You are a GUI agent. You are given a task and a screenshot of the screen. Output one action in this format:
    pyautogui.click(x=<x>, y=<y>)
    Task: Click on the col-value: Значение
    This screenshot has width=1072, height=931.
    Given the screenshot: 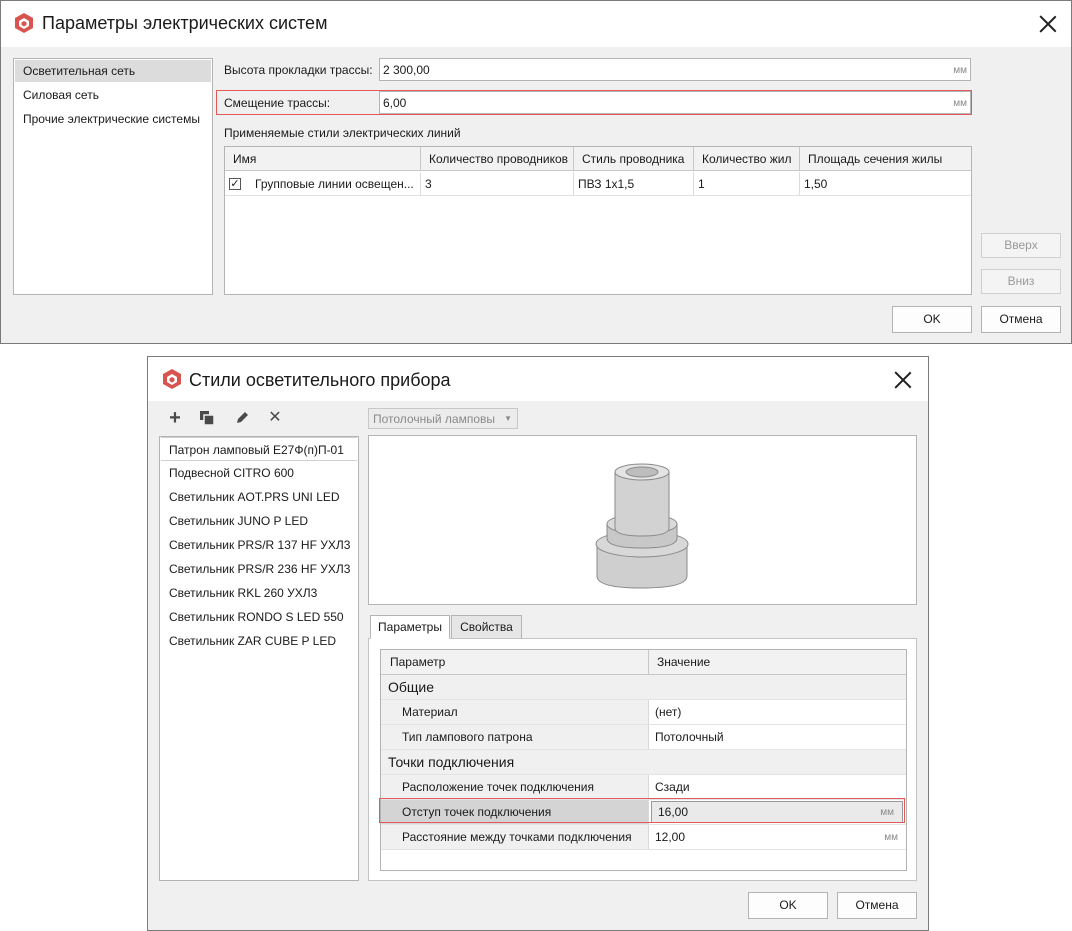 What is the action you would take?
    pyautogui.click(x=684, y=662)
    